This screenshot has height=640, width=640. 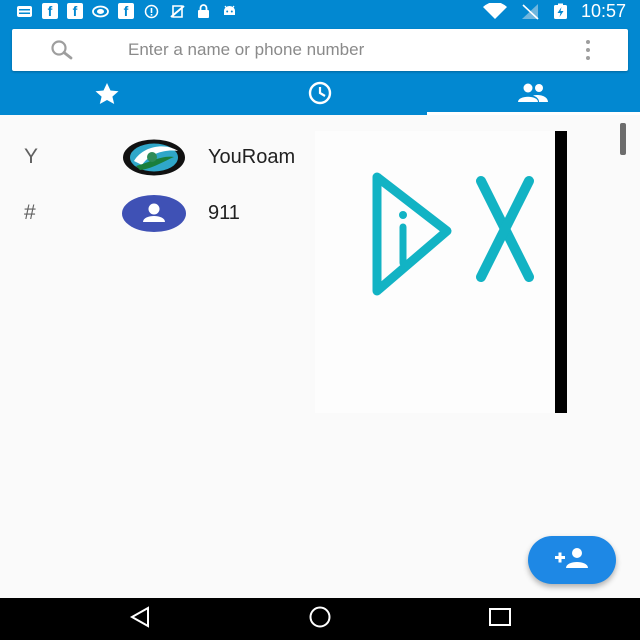 What do you see at coordinates (588, 50) in the screenshot?
I see `more-options-icon` at bounding box center [588, 50].